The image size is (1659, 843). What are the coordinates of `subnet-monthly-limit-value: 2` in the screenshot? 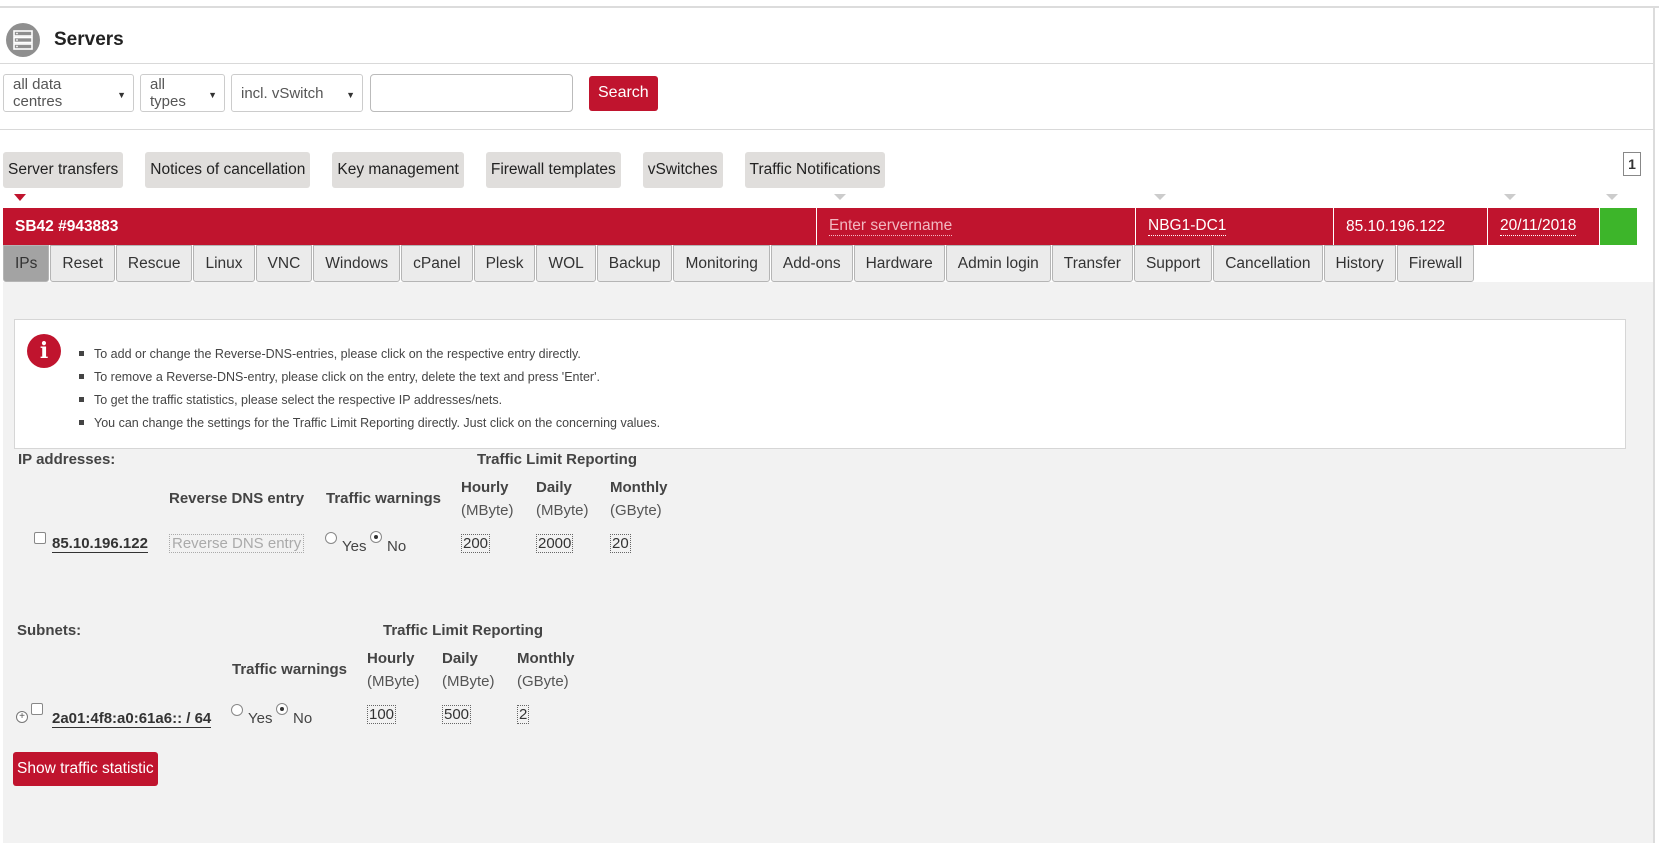 It's located at (523, 714).